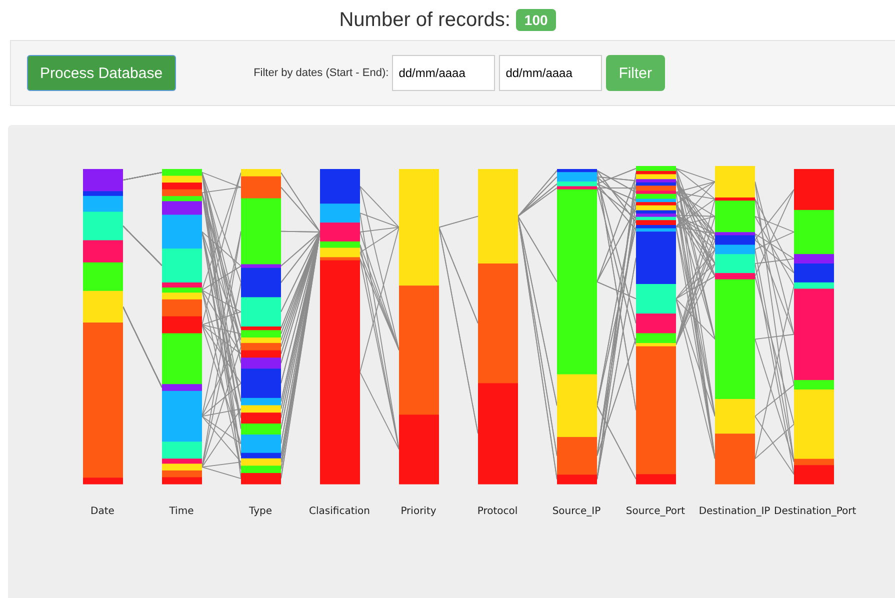 This screenshot has height=598, width=895. I want to click on axis-label: Destination_IP, so click(735, 511).